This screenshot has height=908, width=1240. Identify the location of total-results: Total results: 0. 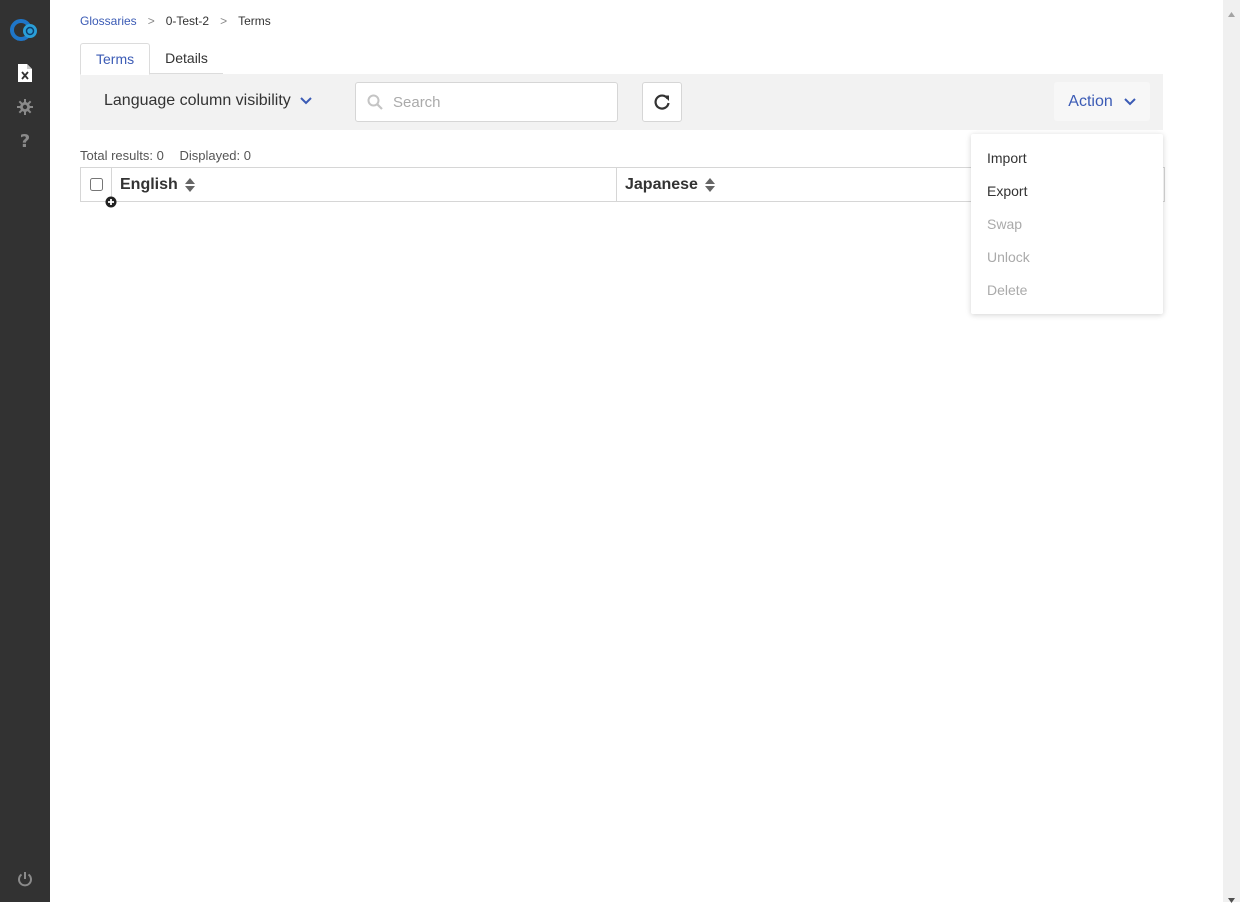
(122, 155).